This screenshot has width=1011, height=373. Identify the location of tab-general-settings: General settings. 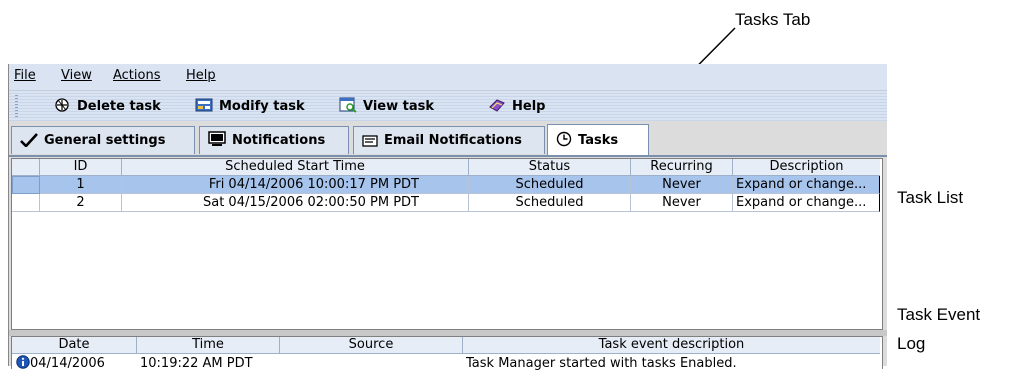
(103, 140).